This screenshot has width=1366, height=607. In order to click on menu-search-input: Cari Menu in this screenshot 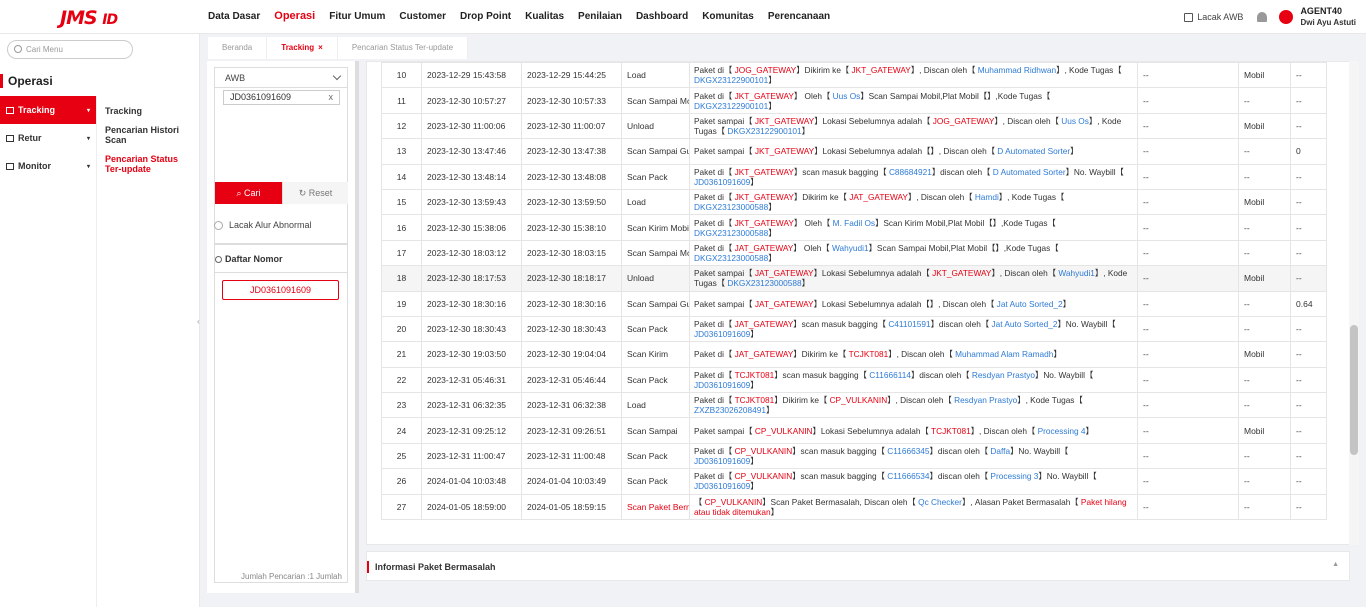, I will do `click(70, 49)`.